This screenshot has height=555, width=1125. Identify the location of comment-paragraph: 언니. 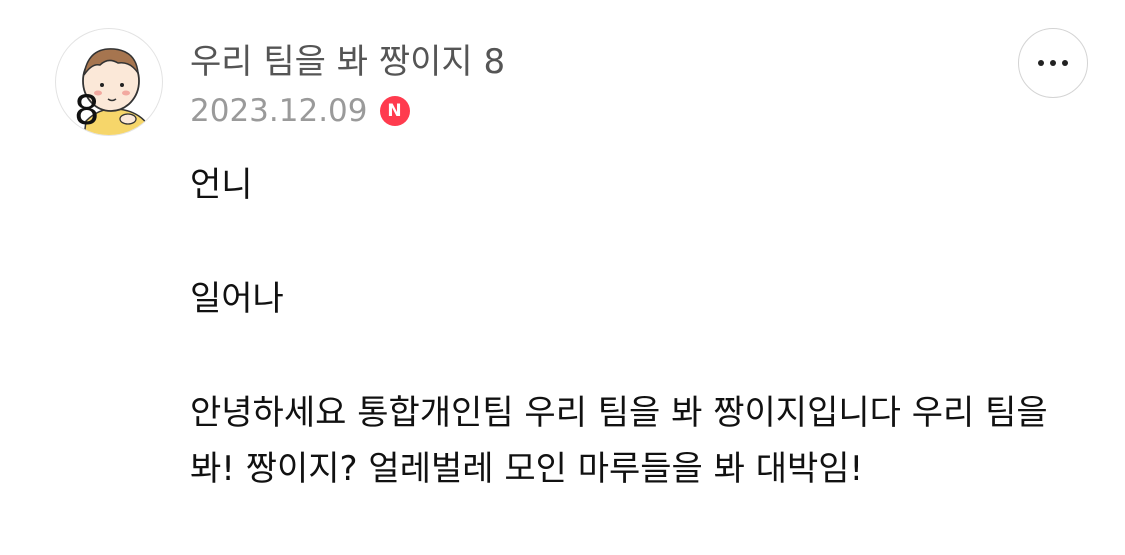
(221, 185).